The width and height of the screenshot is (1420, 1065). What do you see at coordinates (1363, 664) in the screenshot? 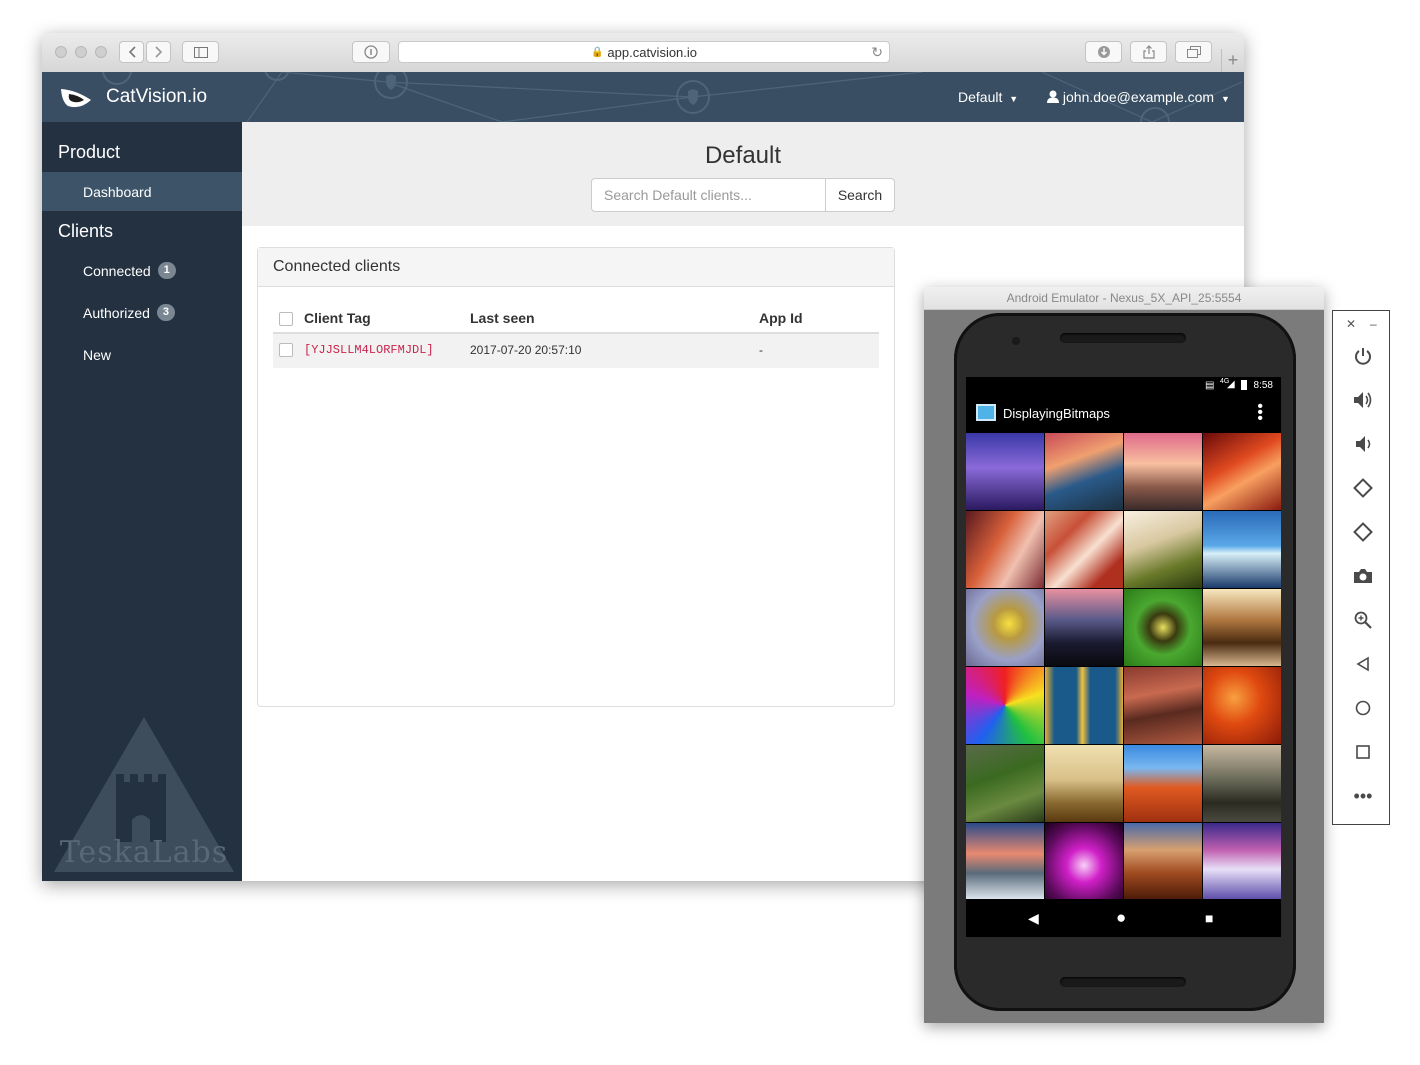
I see `back-icon` at bounding box center [1363, 664].